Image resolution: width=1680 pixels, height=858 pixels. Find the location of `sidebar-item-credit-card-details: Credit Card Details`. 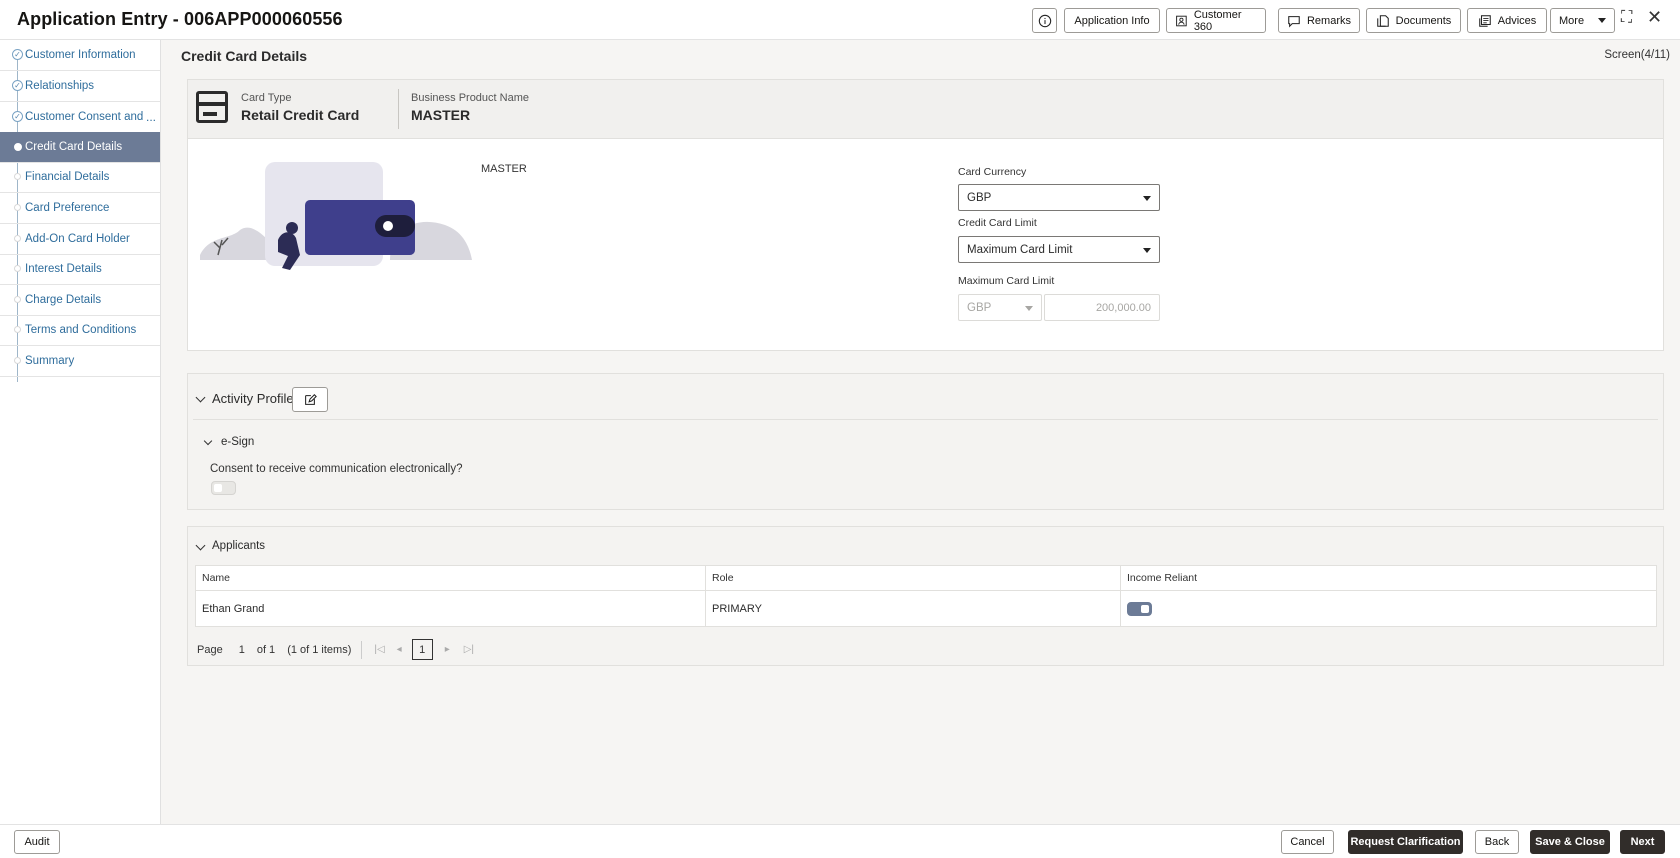

sidebar-item-credit-card-details: Credit Card Details is located at coordinates (80, 147).